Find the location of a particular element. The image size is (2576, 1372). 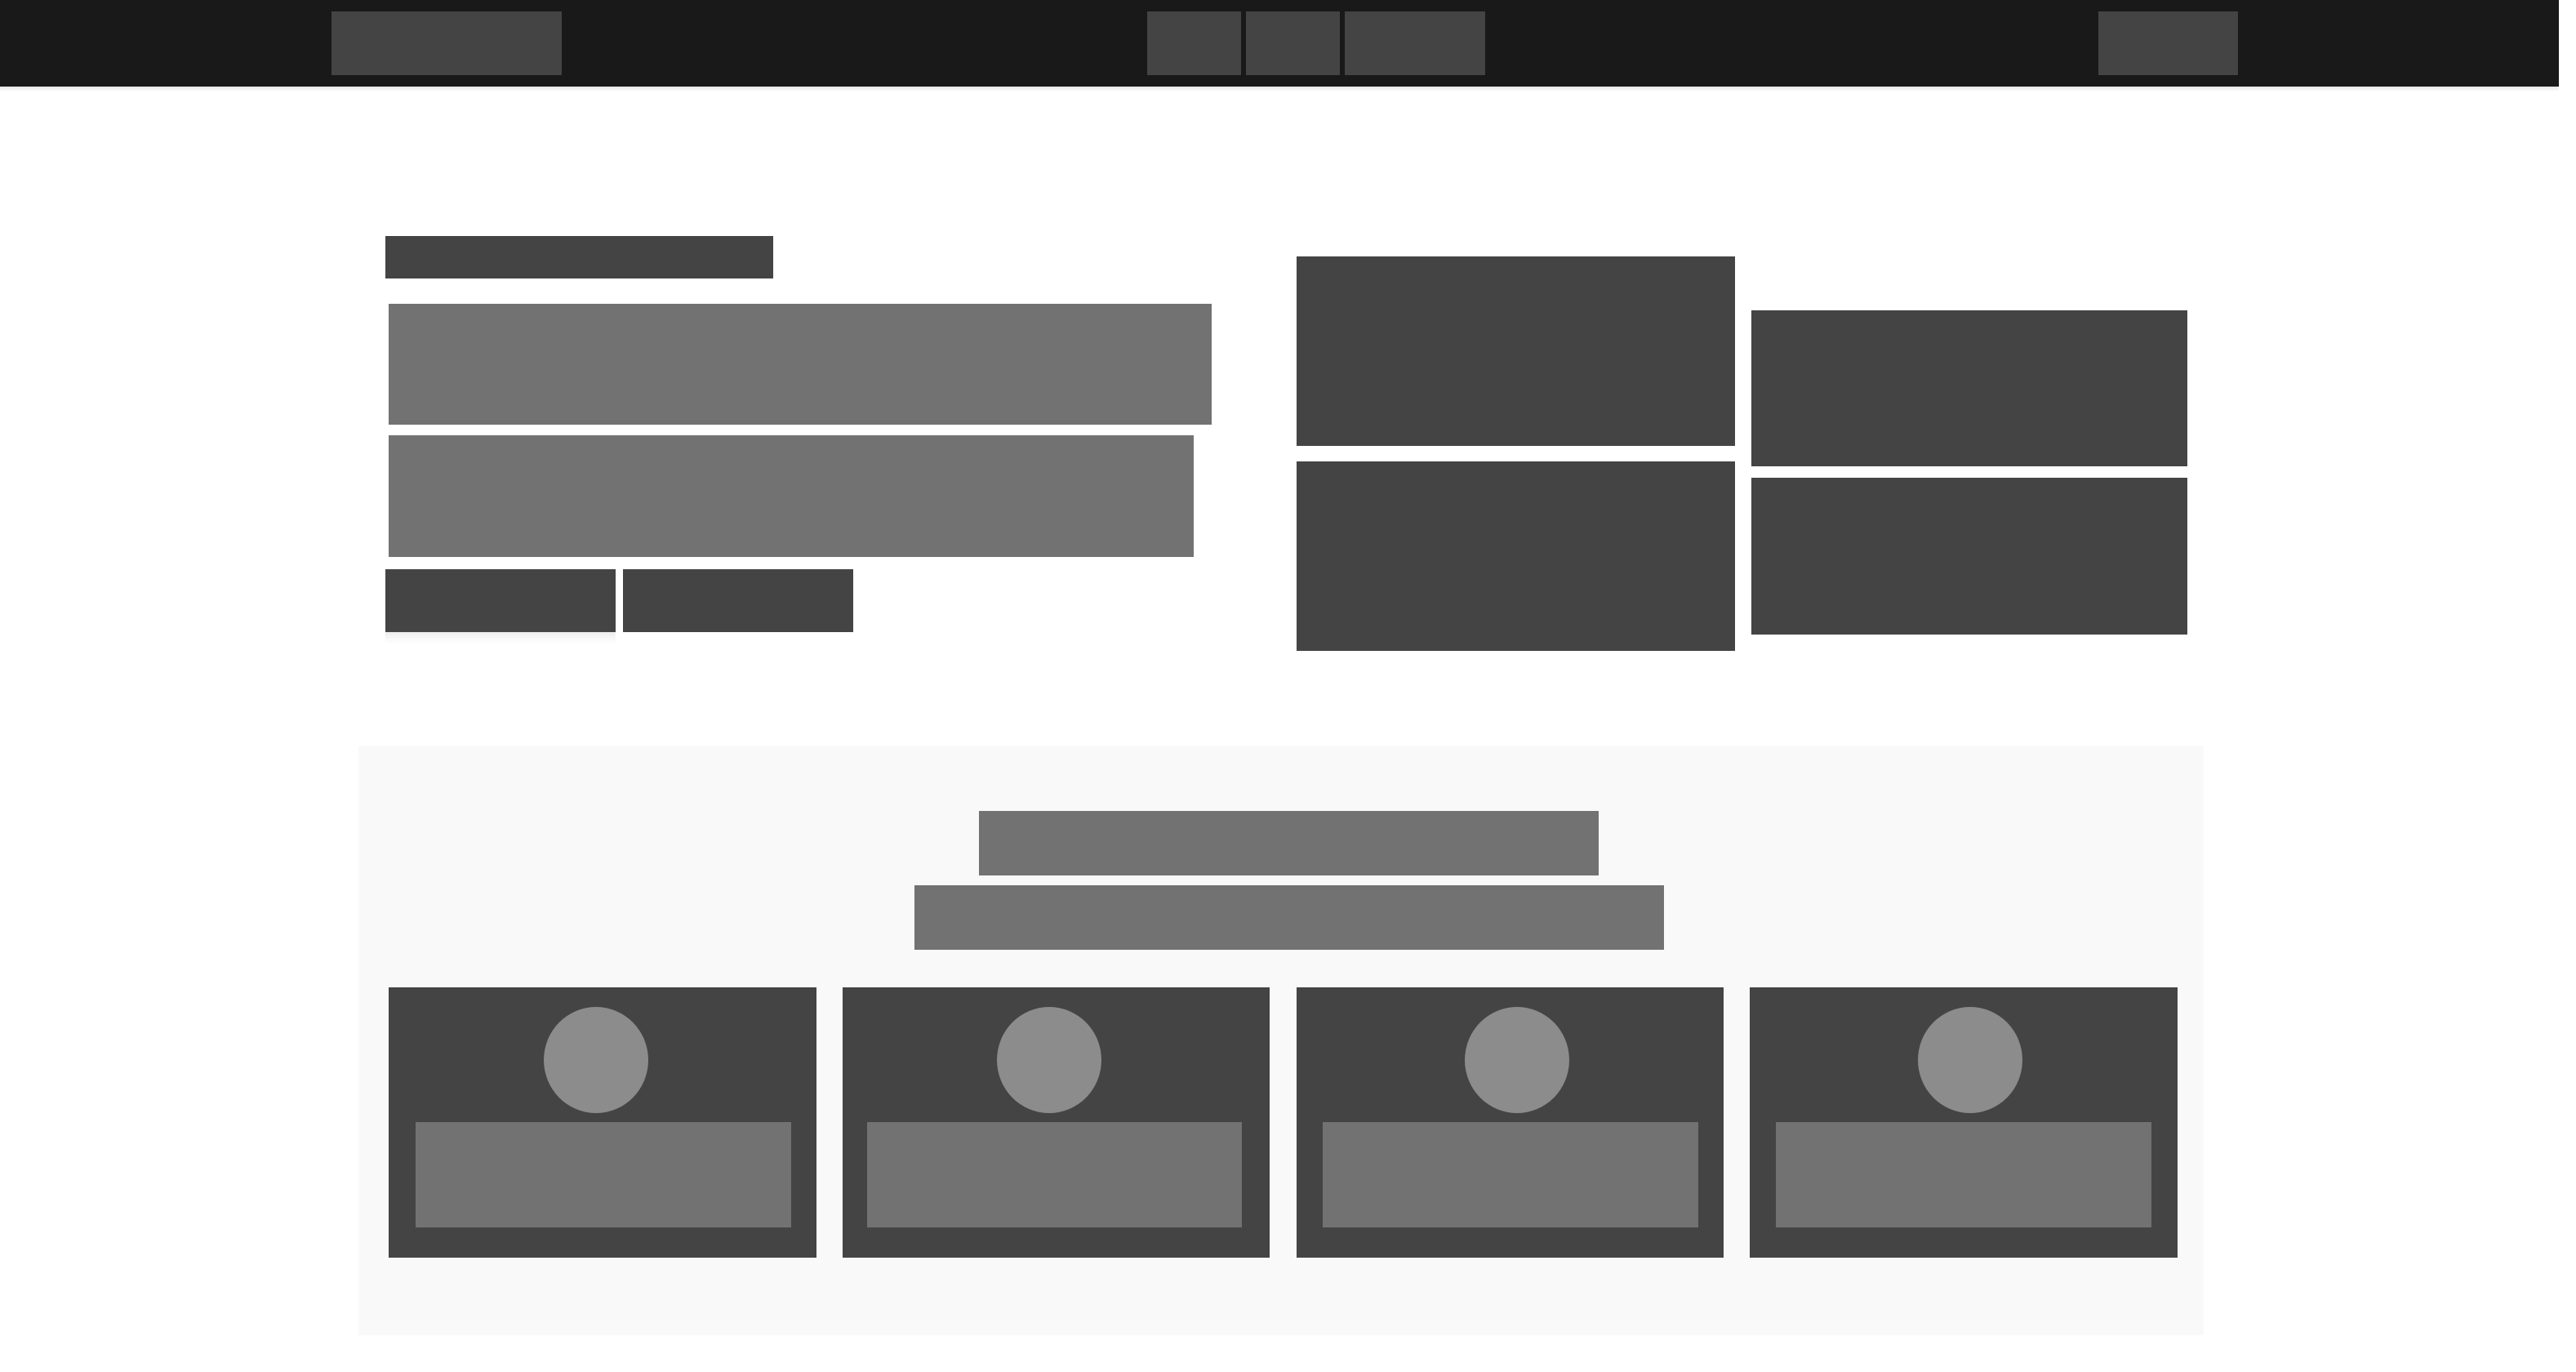

feature-card-1-avatar is located at coordinates (596, 1060).